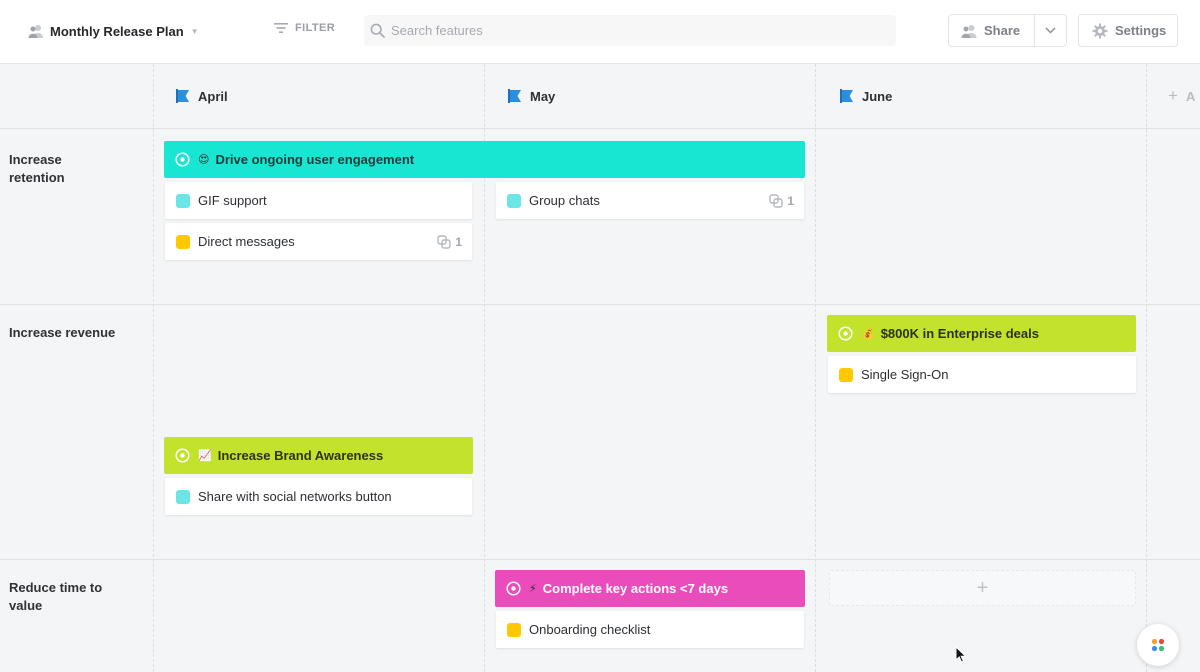  Describe the element at coordinates (117, 31) in the screenshot. I see `plan-title: Monthly Release Plan` at that location.